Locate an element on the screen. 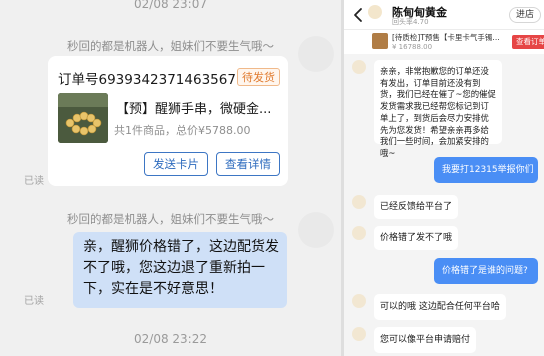 The width and height of the screenshot is (544, 356). bracelet-image-icon is located at coordinates (83, 118).